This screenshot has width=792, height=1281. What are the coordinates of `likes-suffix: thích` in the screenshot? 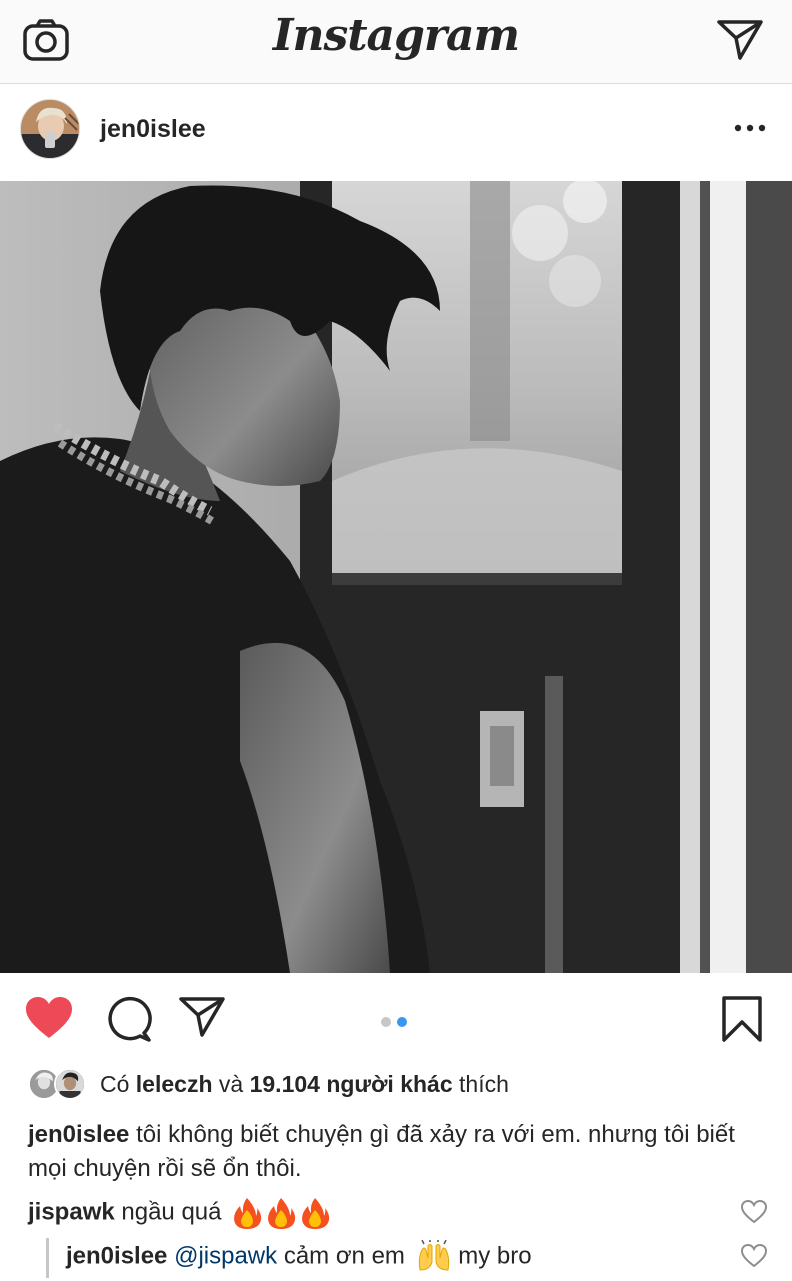 It's located at (484, 1084).